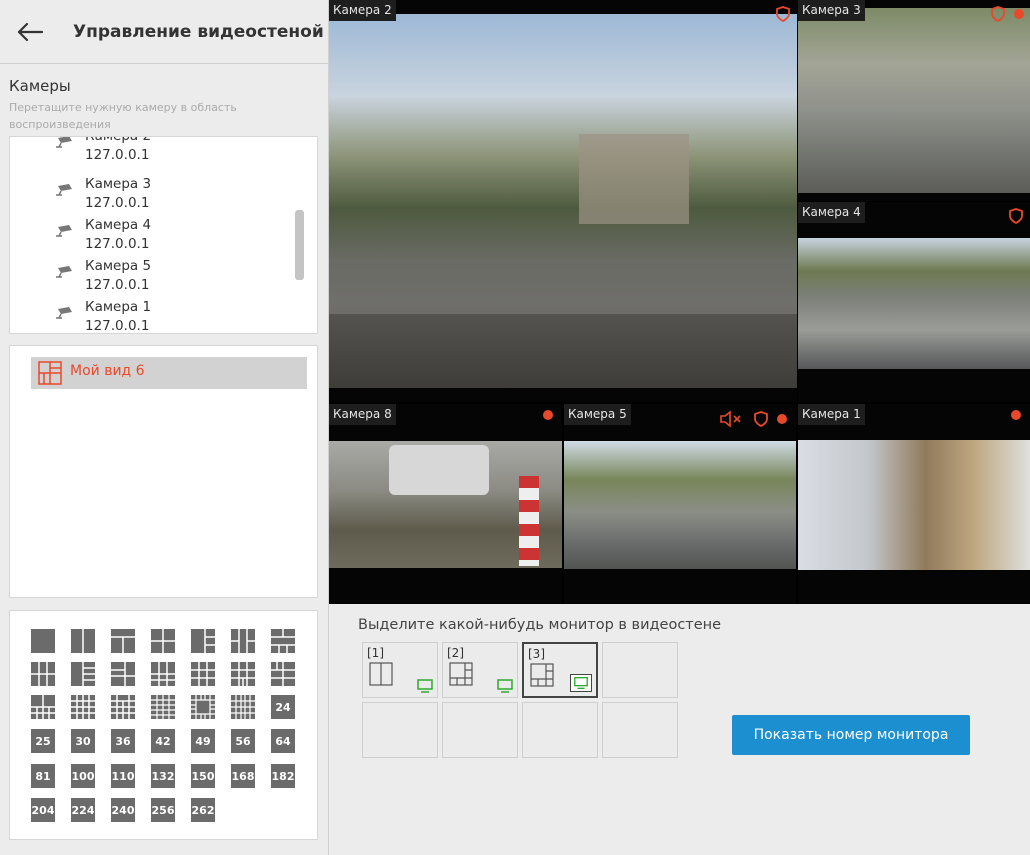 This screenshot has height=855, width=1030. Describe the element at coordinates (163, 810) in the screenshot. I see `layout-256-button: 256` at that location.